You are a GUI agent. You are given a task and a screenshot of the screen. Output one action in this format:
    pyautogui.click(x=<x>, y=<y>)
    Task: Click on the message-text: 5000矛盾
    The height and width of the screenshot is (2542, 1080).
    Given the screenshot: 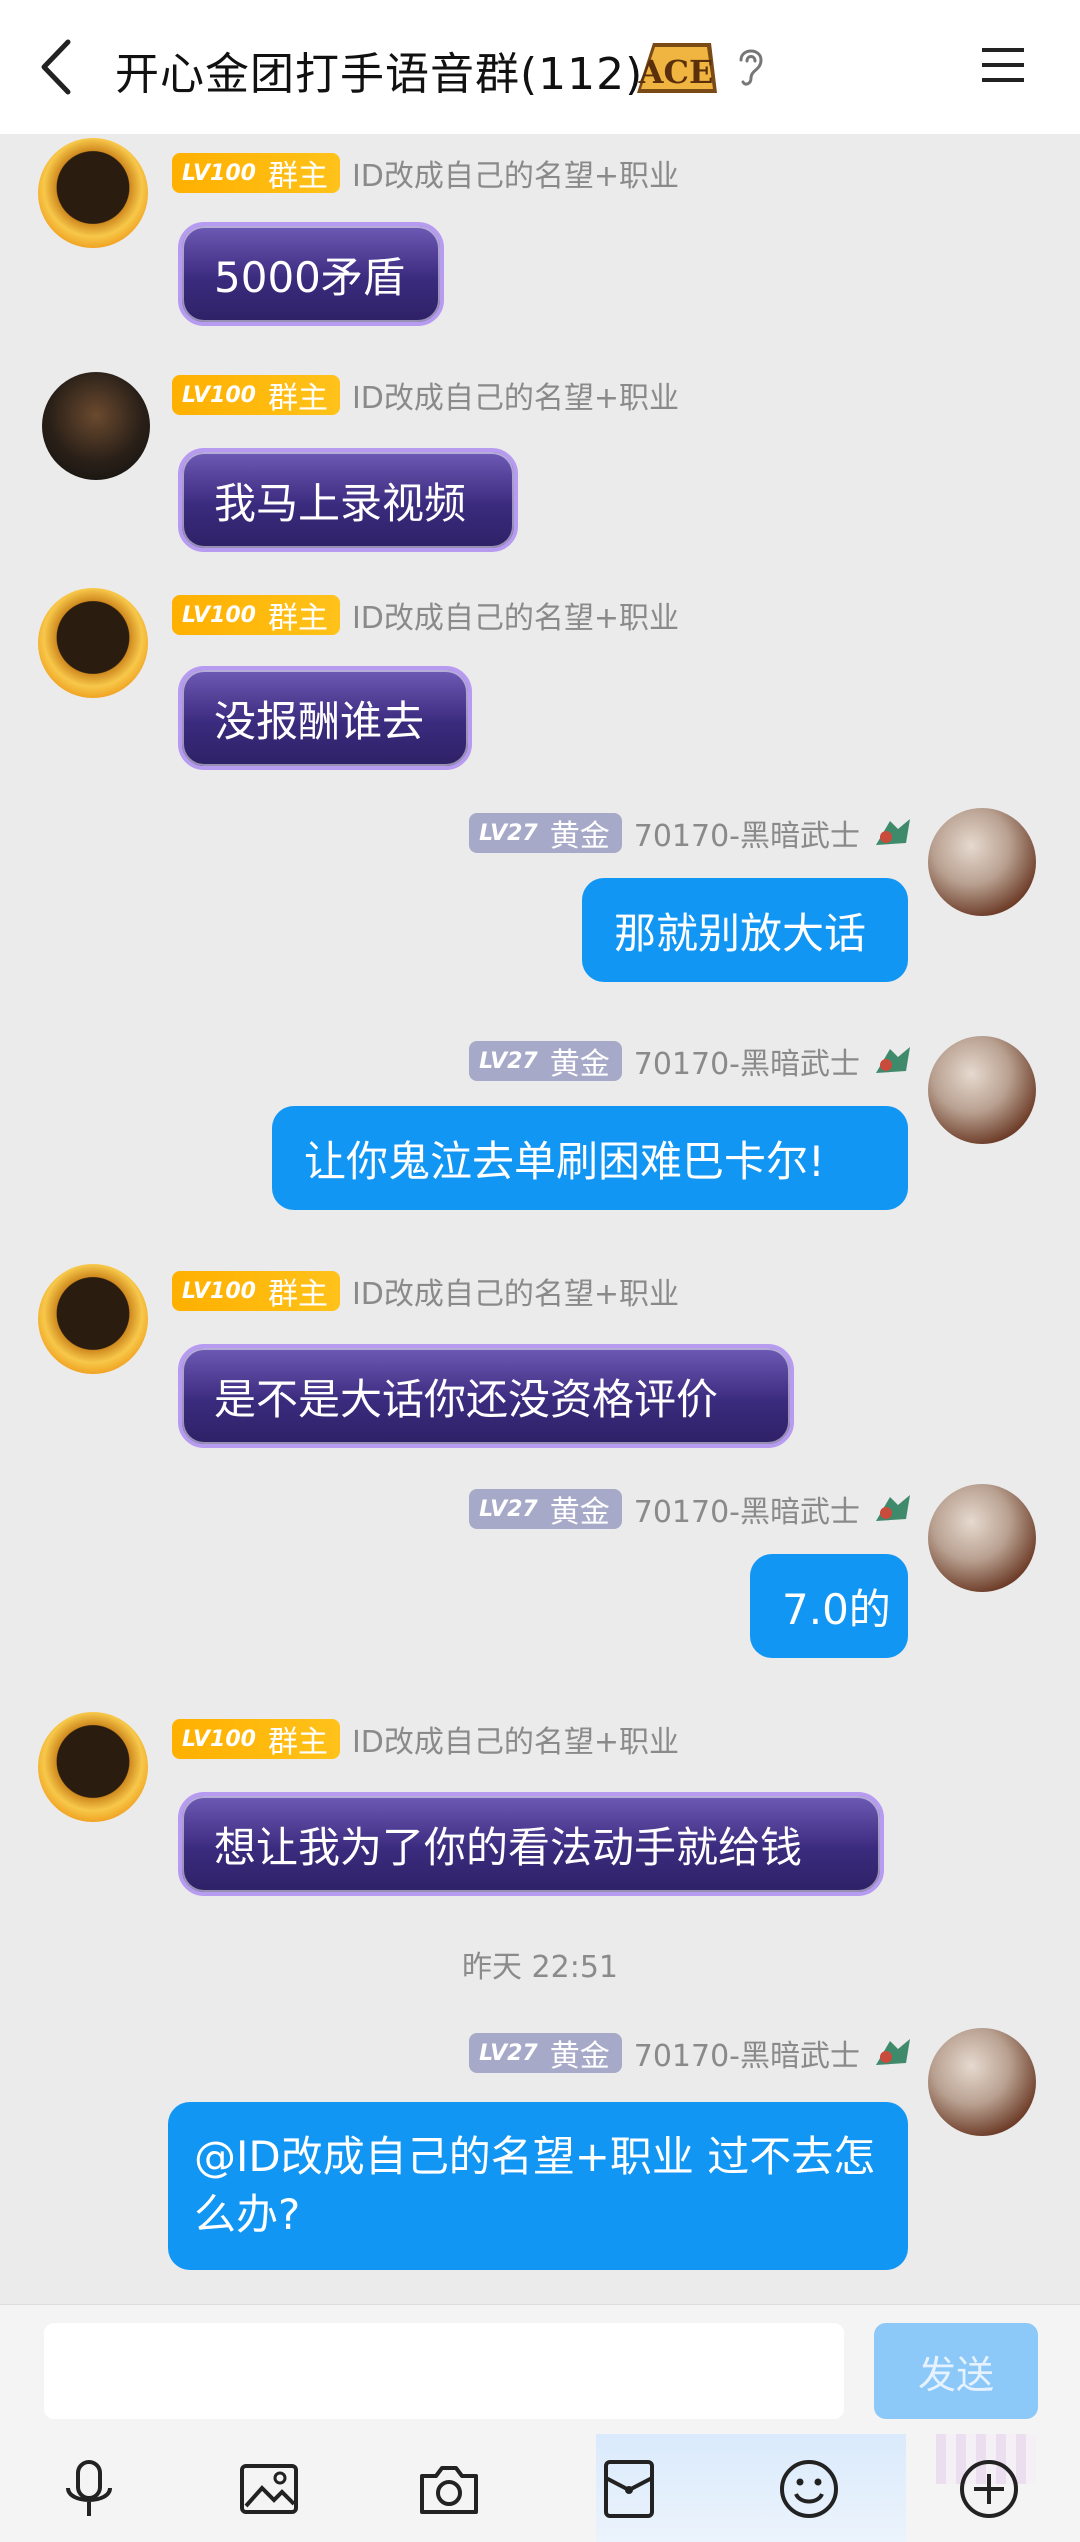 What is the action you would take?
    pyautogui.click(x=309, y=277)
    